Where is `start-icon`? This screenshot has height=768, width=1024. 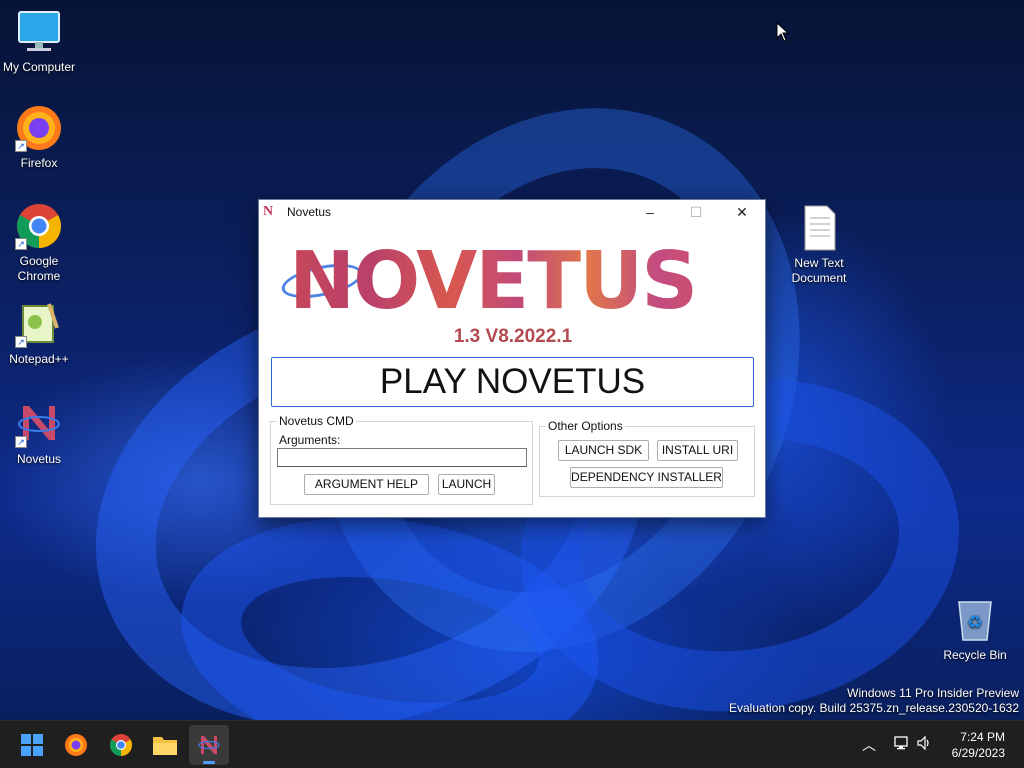 start-icon is located at coordinates (32, 745).